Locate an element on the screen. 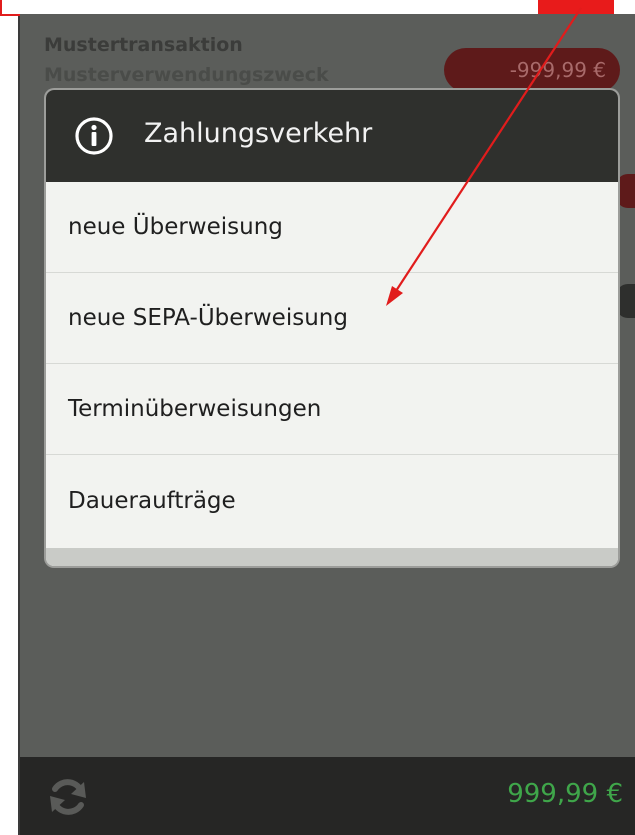  left-margin is located at coordinates (10, 417).